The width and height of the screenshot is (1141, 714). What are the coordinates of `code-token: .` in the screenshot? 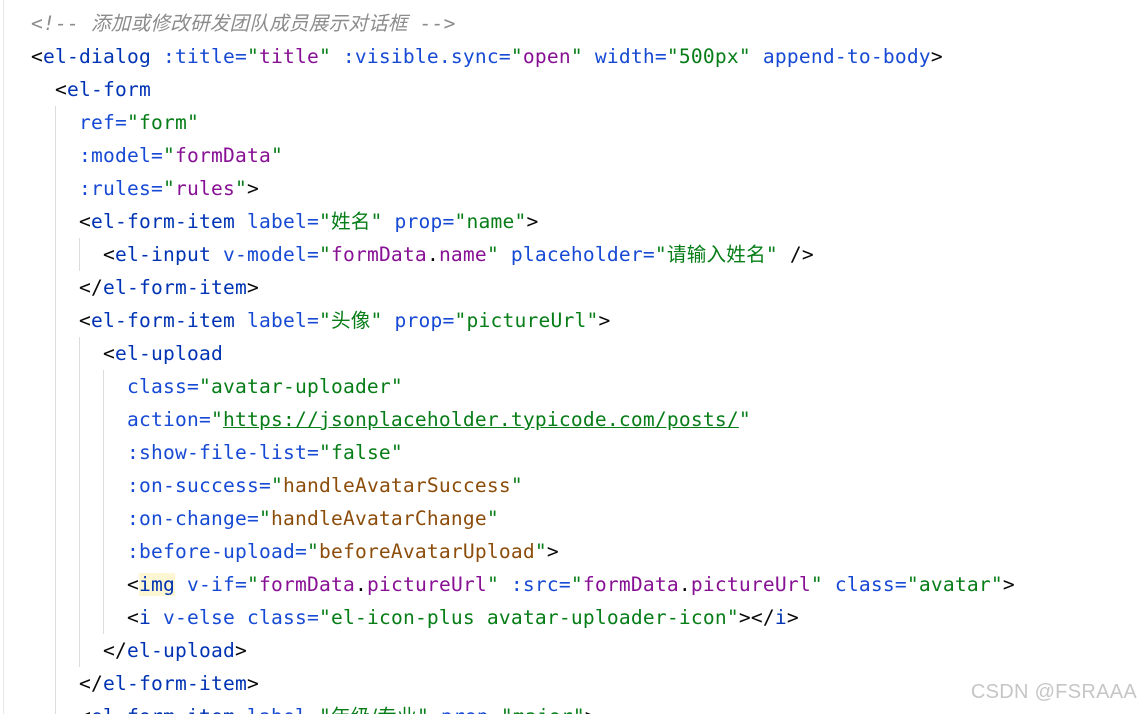 It's located at (360, 584).